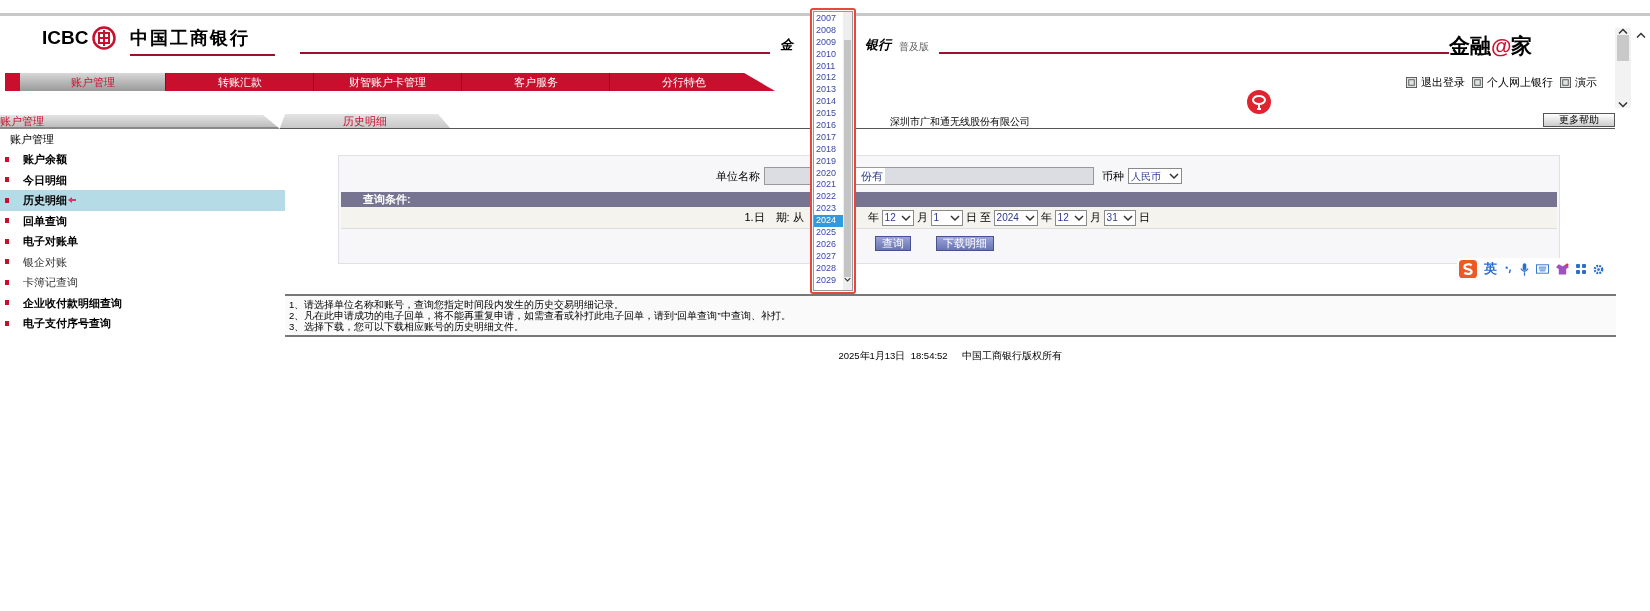  Describe the element at coordinates (828, 173) in the screenshot. I see `year-option: 2020` at that location.